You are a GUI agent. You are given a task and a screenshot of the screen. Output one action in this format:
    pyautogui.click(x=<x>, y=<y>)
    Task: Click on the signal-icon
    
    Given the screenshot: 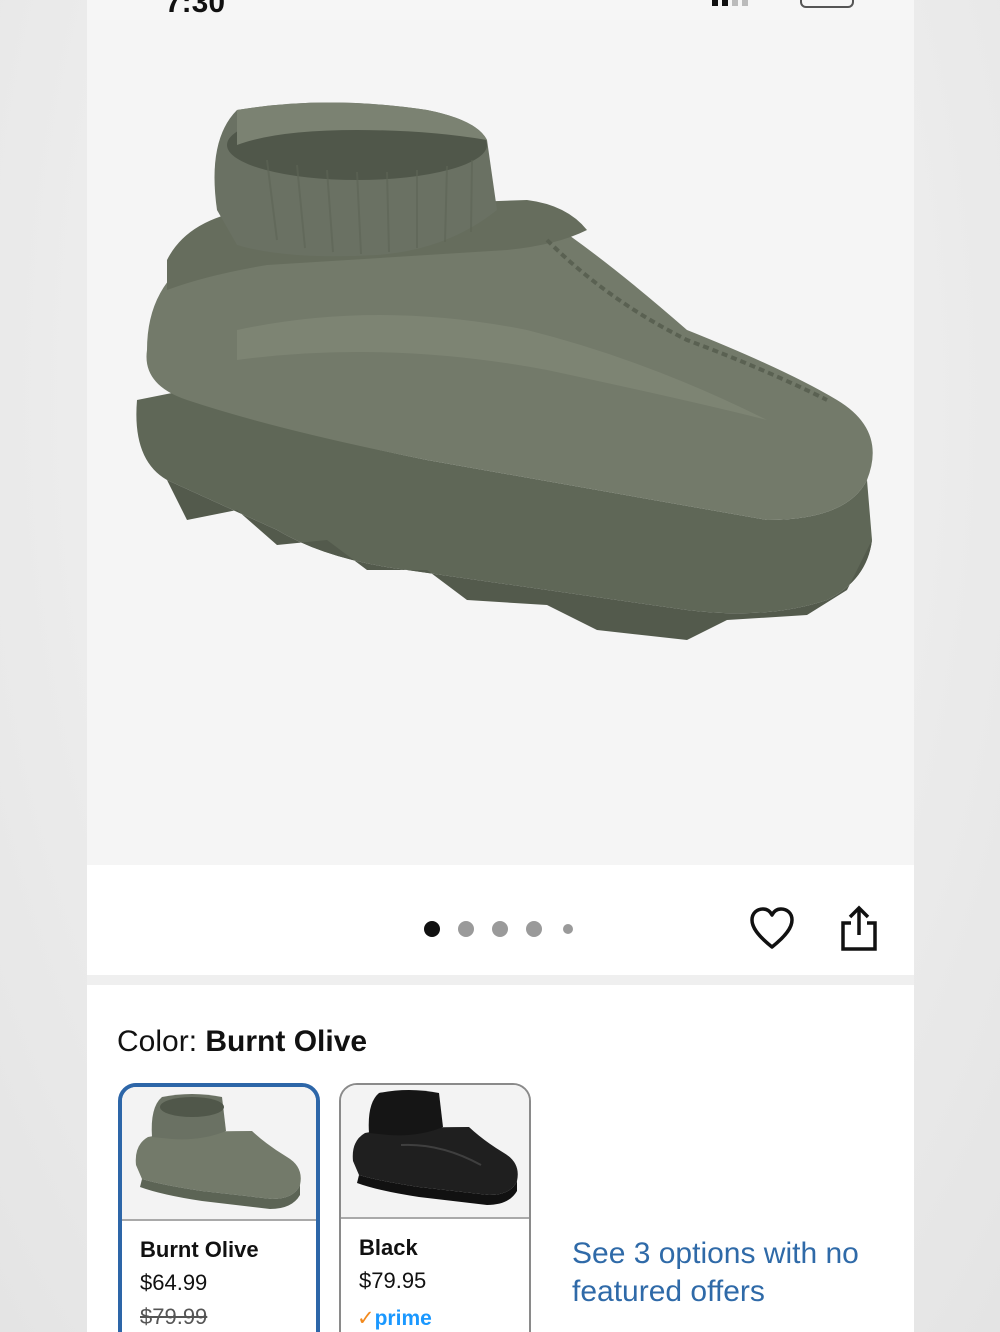 What is the action you would take?
    pyautogui.click(x=730, y=3)
    